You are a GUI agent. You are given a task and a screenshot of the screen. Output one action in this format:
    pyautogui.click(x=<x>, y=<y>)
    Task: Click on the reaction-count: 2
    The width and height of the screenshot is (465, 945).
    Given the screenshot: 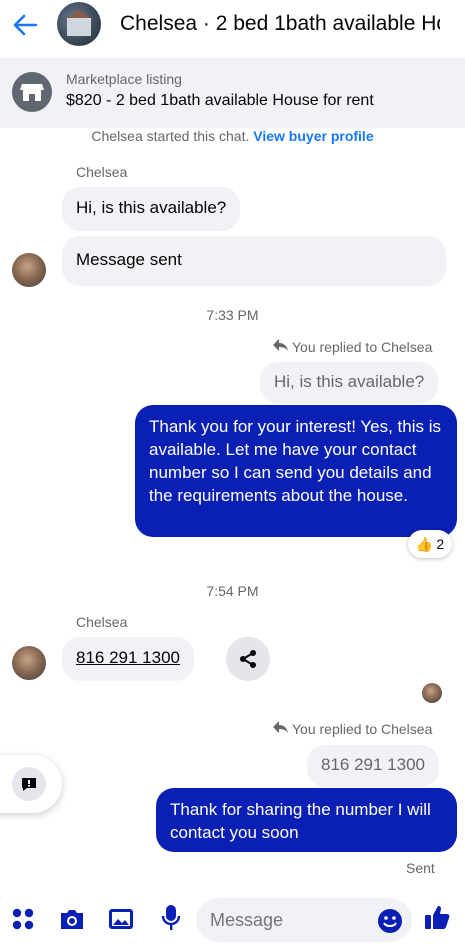 What is the action you would take?
    pyautogui.click(x=440, y=544)
    